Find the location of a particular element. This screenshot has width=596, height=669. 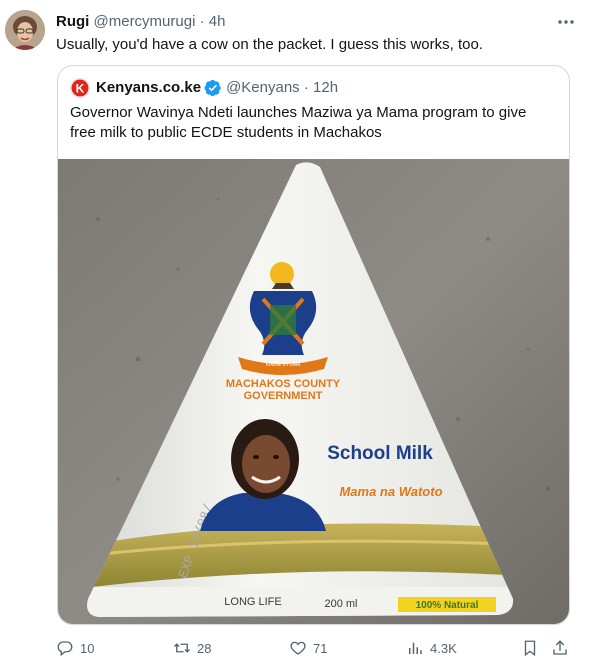

product-name-text: School Milk is located at coordinates (380, 453).